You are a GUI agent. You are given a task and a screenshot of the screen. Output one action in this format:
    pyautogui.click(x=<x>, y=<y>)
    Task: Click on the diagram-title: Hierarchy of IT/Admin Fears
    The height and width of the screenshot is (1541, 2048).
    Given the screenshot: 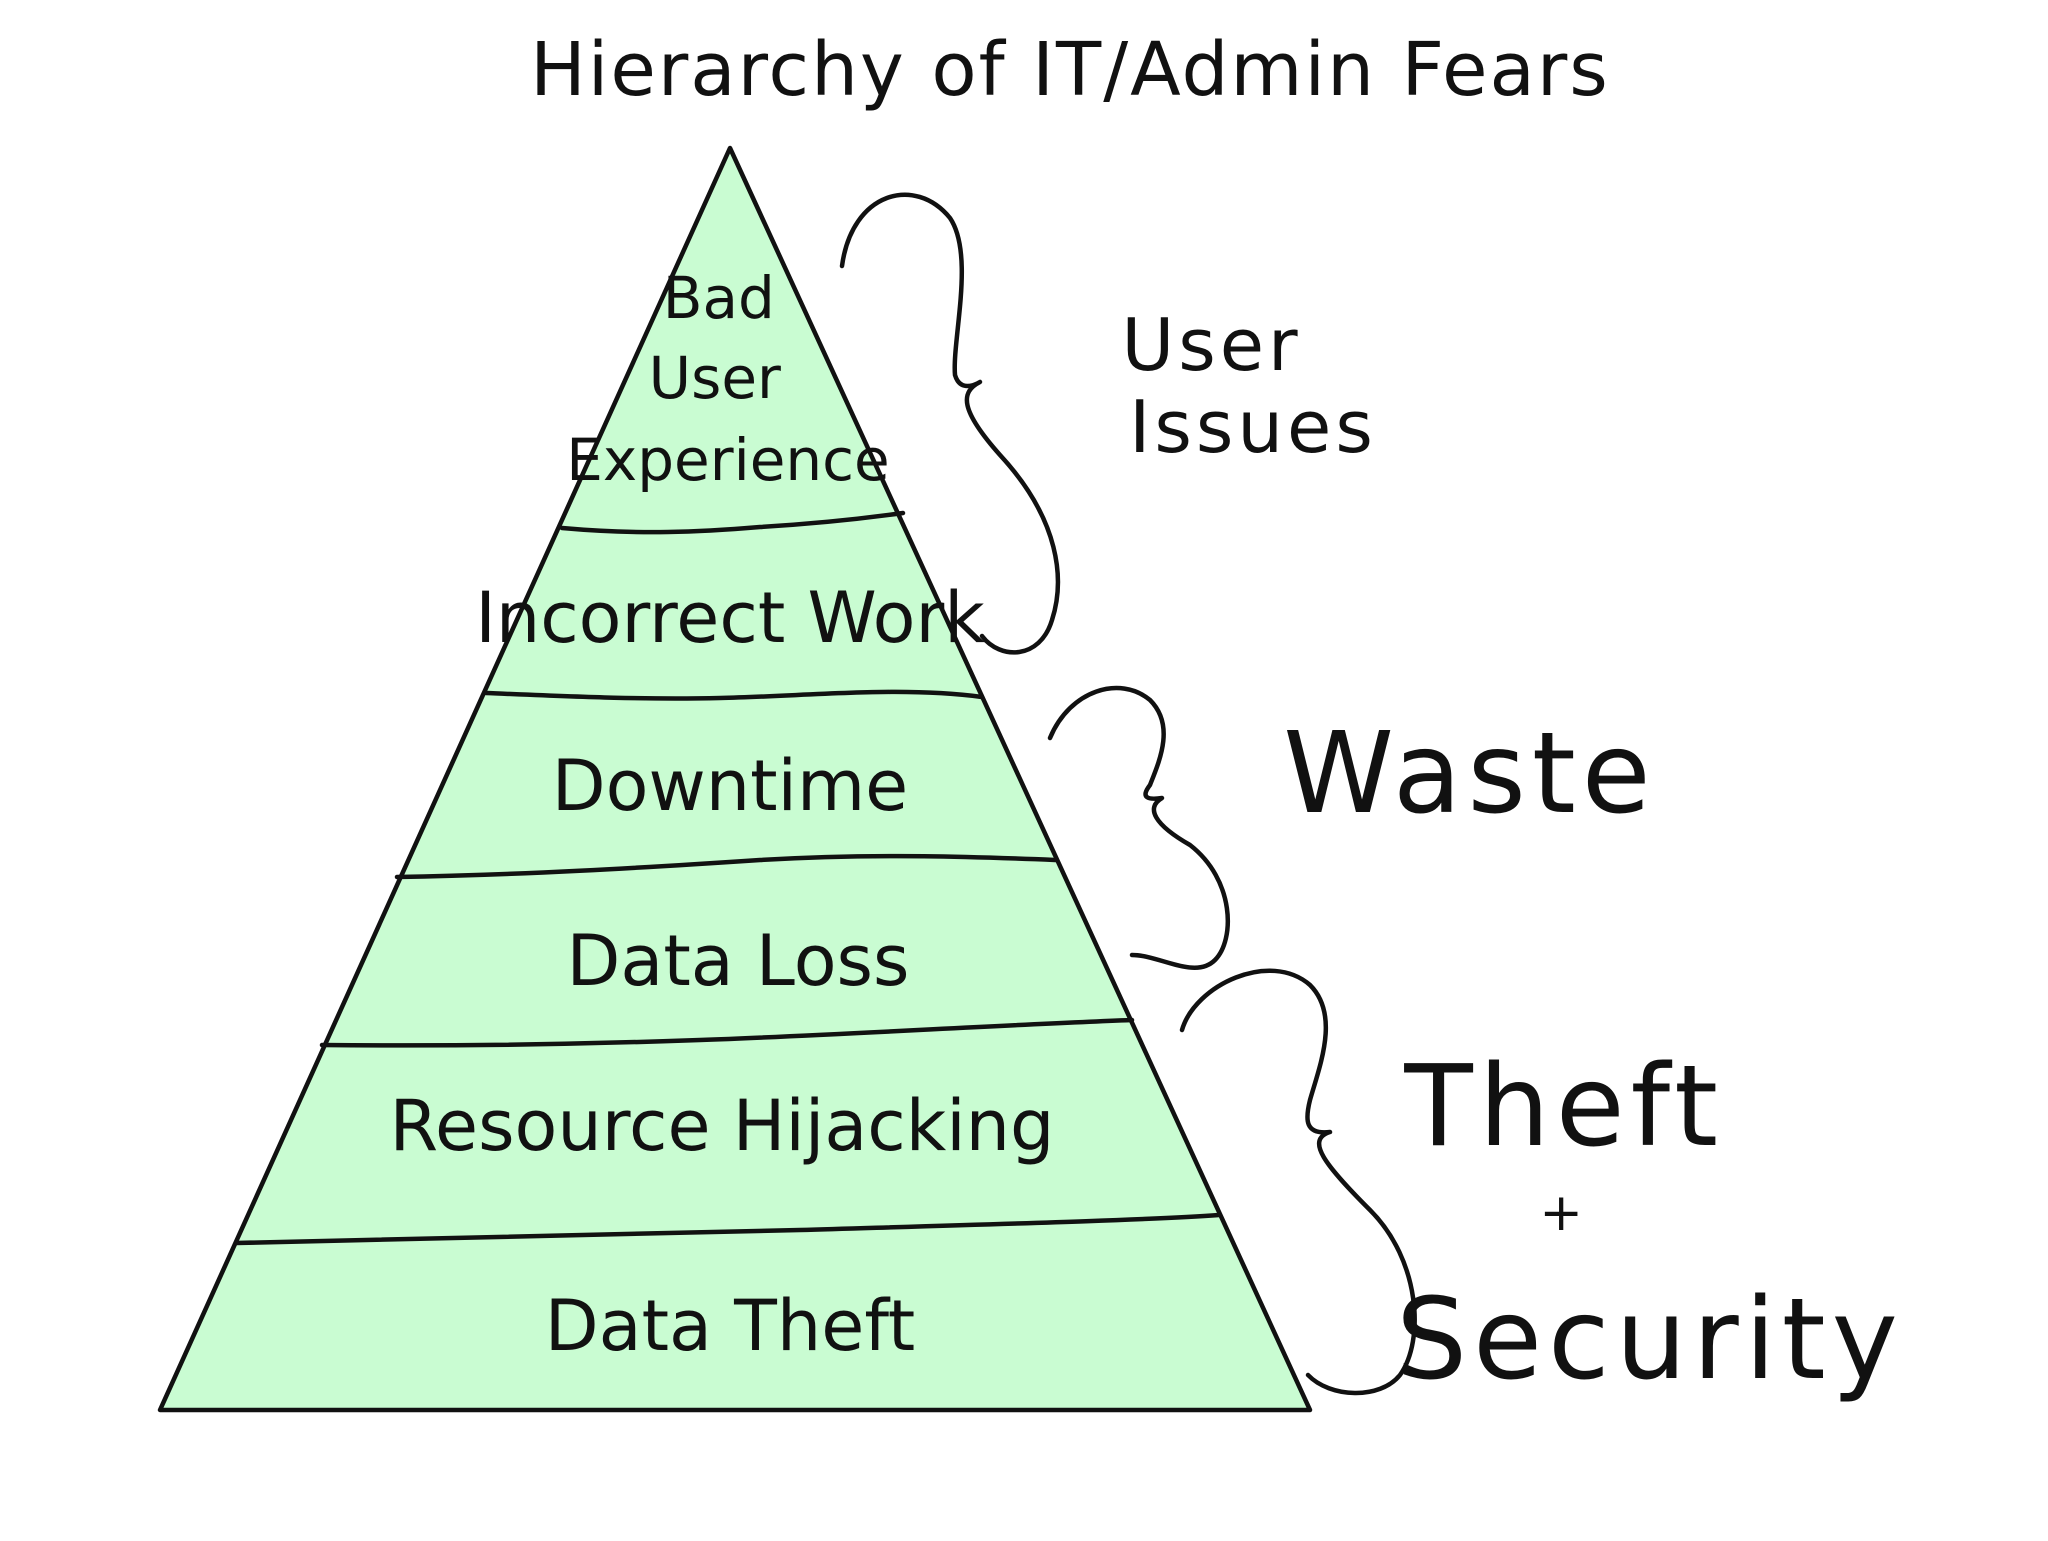 What is the action you would take?
    pyautogui.click(x=1070, y=70)
    